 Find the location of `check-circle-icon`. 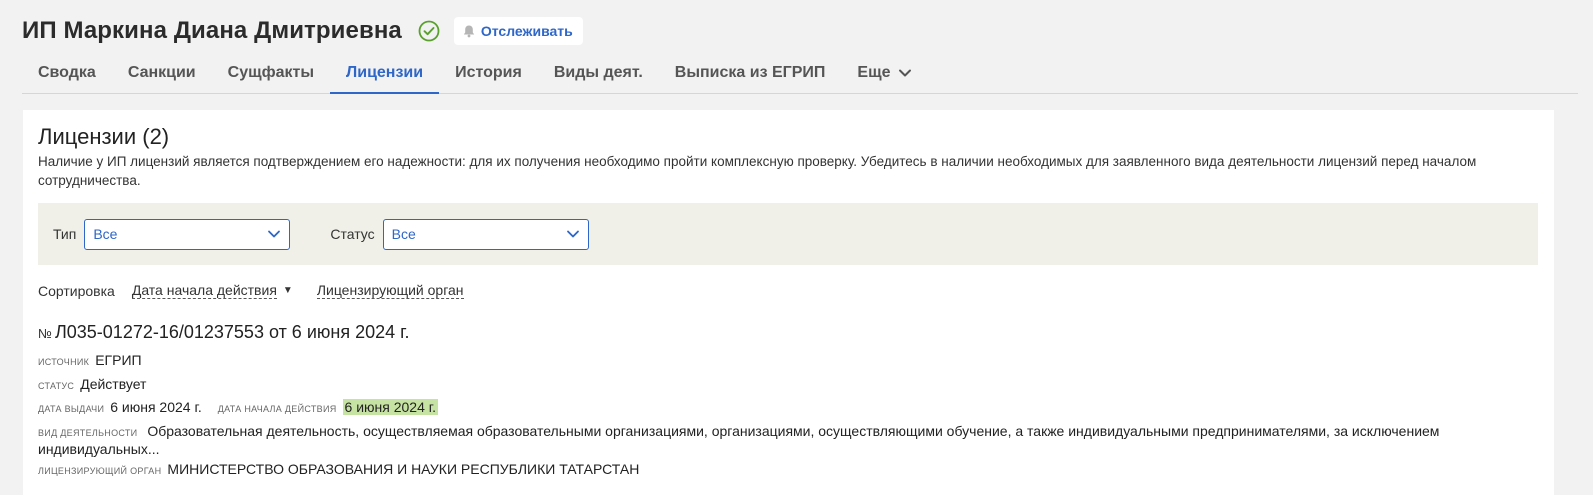

check-circle-icon is located at coordinates (429, 31).